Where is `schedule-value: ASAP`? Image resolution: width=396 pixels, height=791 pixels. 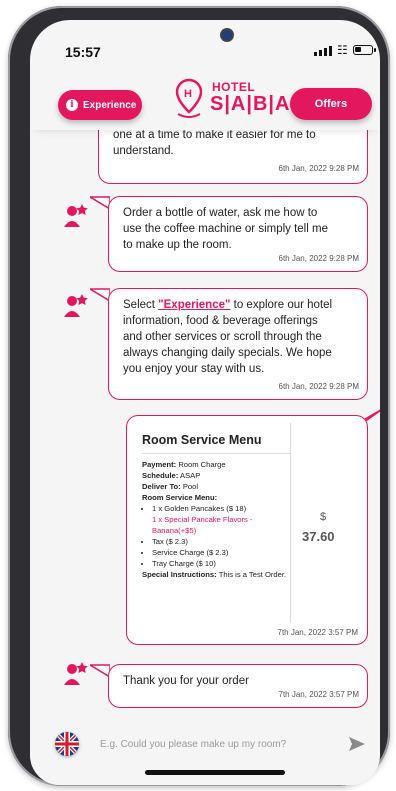
schedule-value: ASAP is located at coordinates (190, 475).